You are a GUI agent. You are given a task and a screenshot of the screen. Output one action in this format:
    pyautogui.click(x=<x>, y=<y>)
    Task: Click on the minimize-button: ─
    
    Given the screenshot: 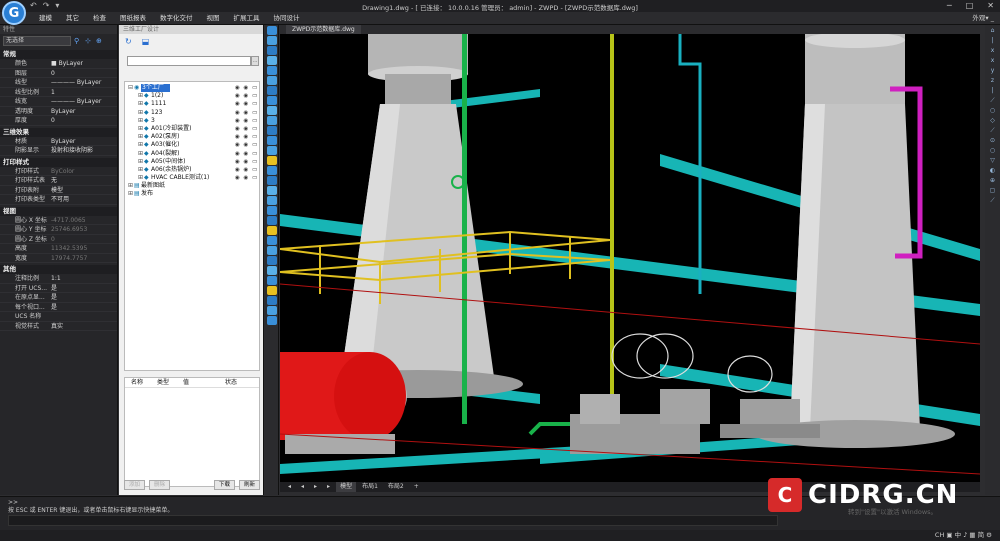 What is the action you would take?
    pyautogui.click(x=949, y=5)
    